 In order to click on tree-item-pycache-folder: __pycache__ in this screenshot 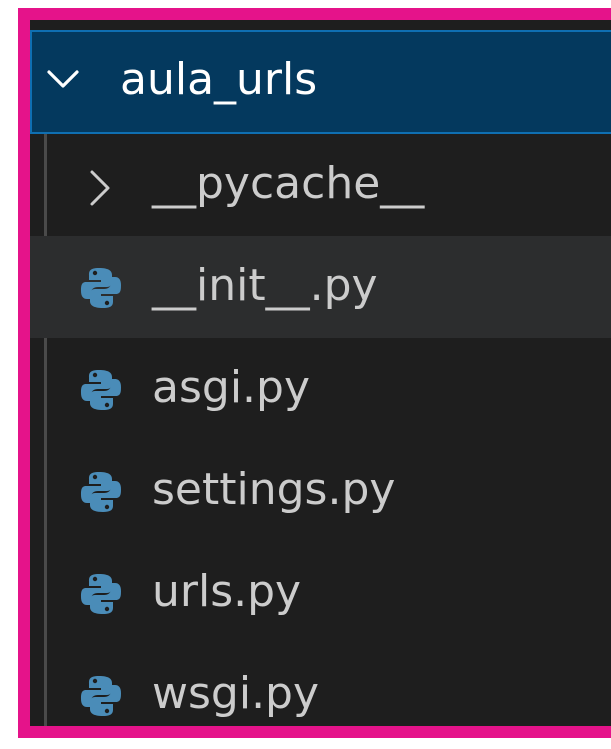, I will do `click(320, 185)`.